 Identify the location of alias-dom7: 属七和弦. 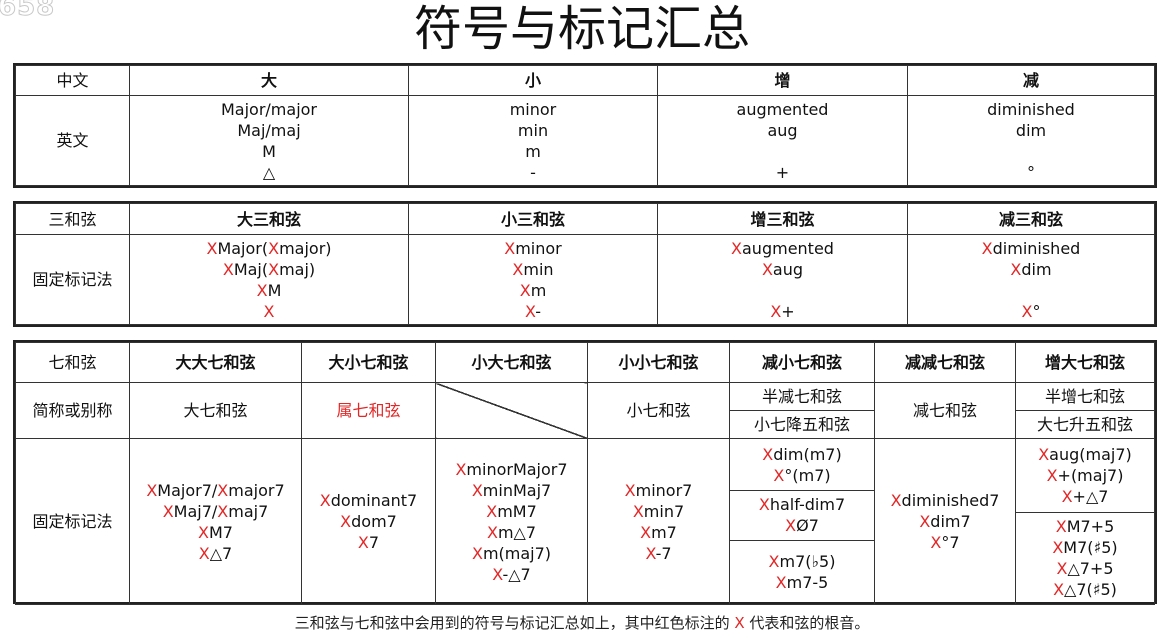
(368, 410).